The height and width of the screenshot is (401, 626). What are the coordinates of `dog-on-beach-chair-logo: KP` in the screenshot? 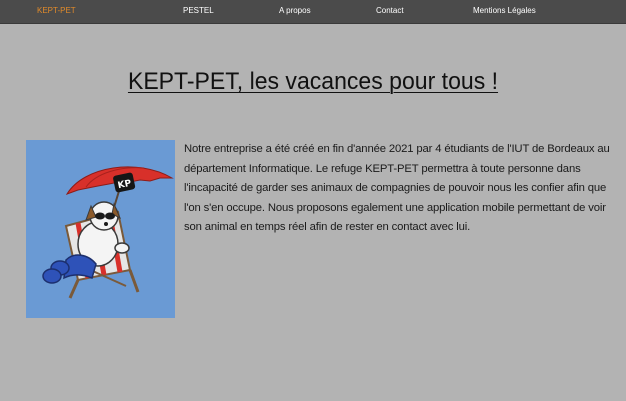 It's located at (108, 232).